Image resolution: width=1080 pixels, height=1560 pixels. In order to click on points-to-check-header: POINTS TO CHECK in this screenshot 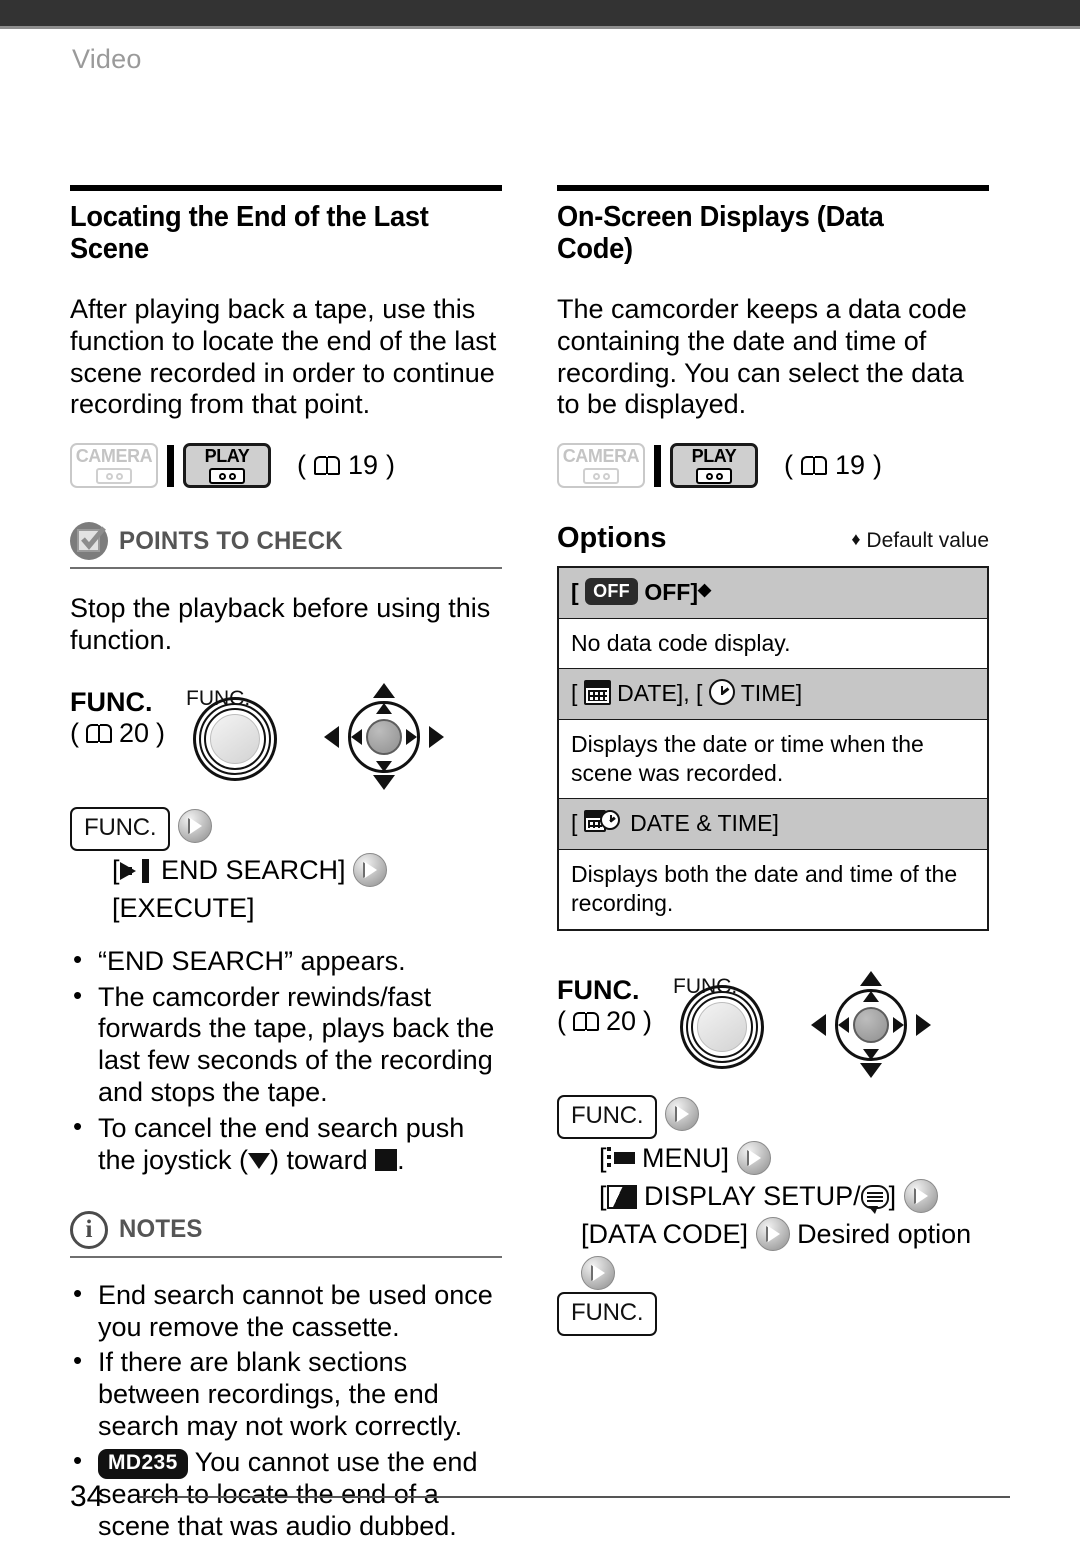, I will do `click(286, 541)`.